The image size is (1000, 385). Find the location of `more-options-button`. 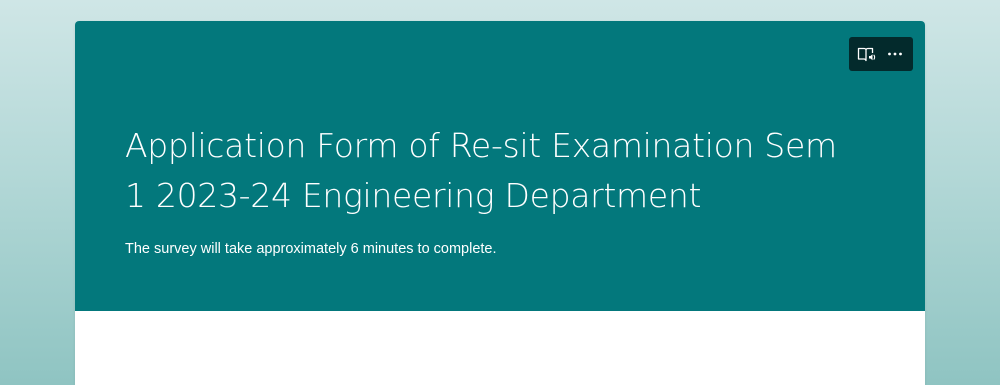

more-options-button is located at coordinates (895, 54).